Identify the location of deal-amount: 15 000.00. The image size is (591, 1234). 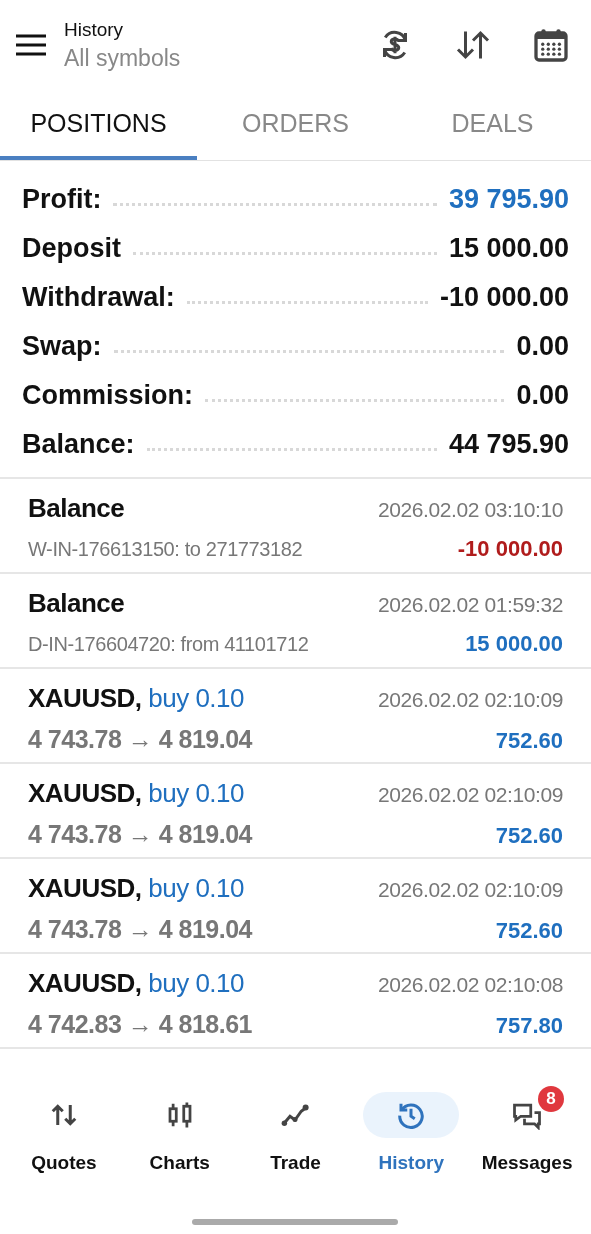
(513, 644).